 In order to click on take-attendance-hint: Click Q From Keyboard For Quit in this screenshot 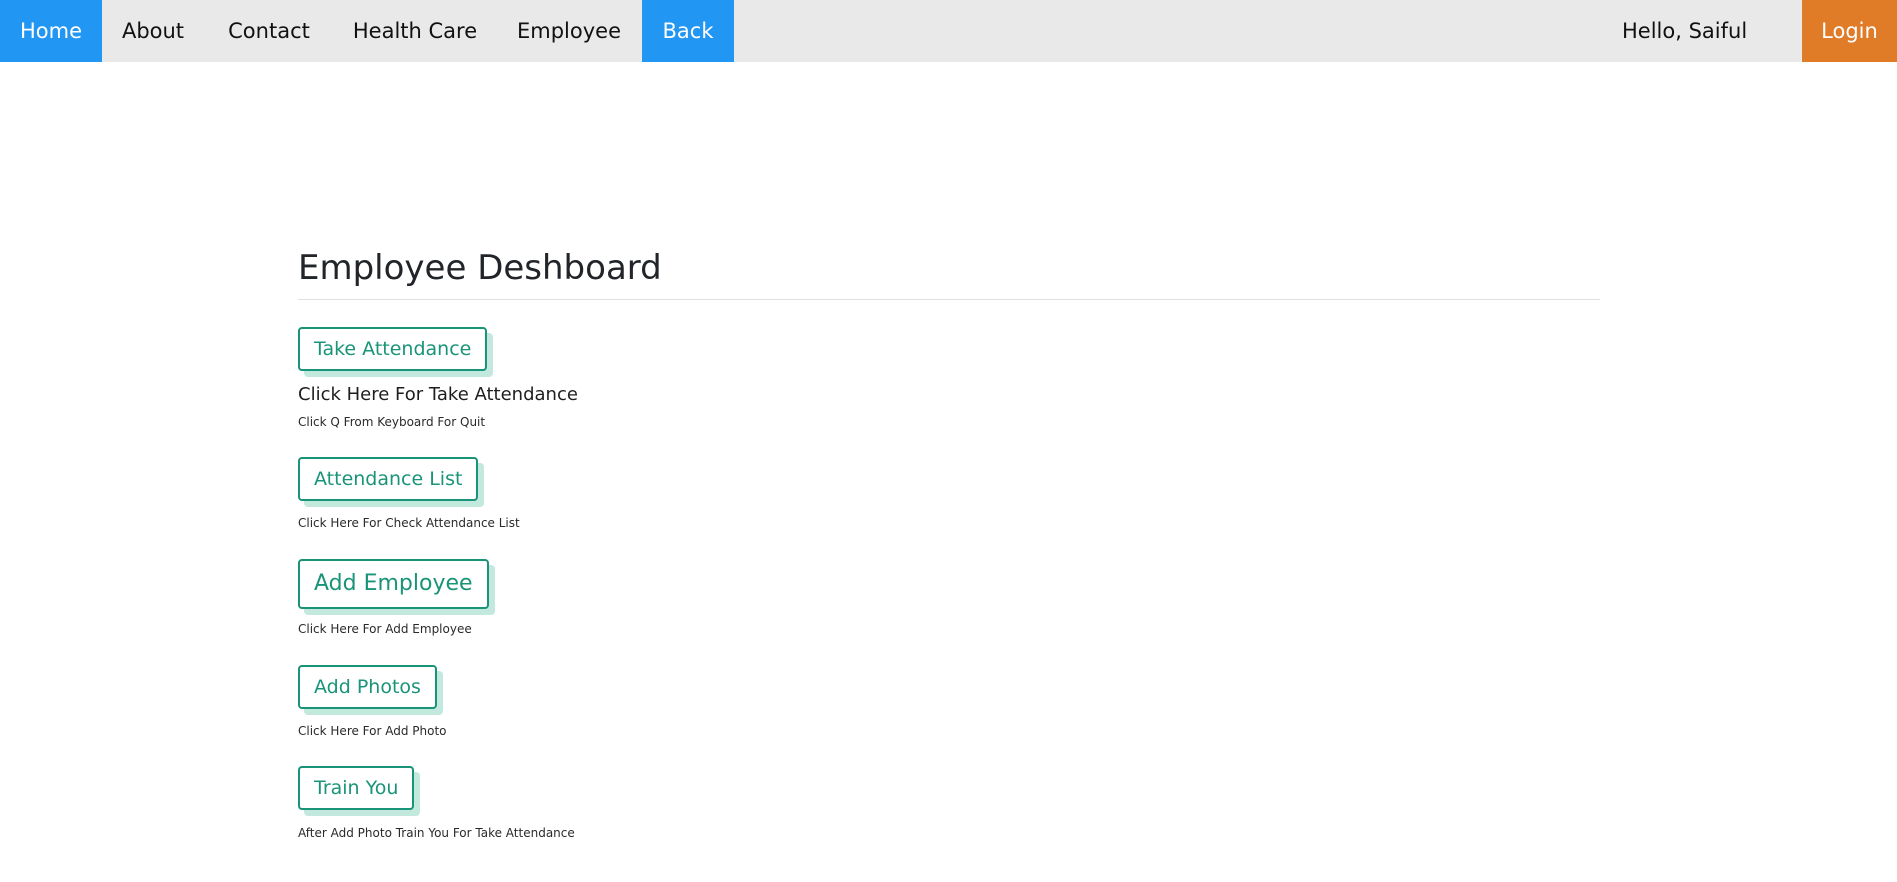, I will do `click(392, 422)`.